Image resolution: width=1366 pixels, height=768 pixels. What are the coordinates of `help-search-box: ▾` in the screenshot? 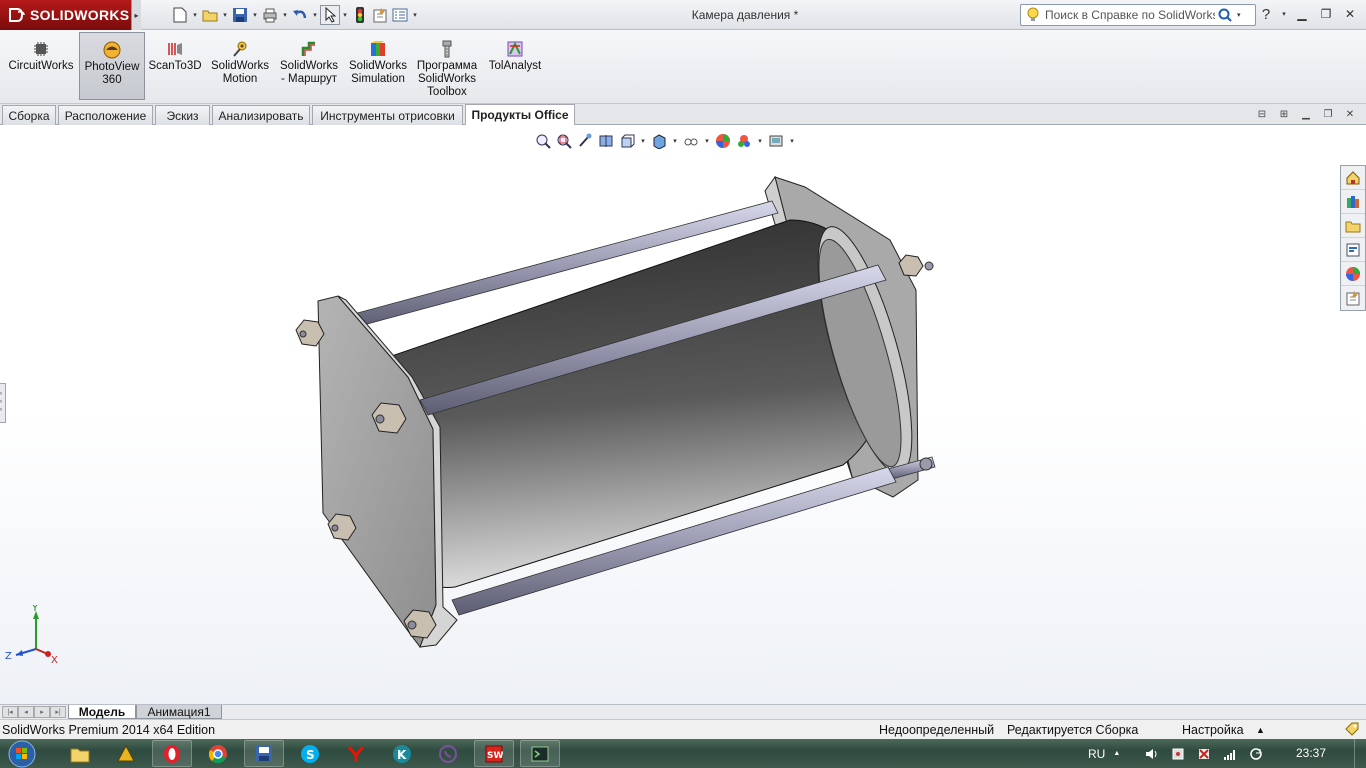 It's located at (1138, 15).